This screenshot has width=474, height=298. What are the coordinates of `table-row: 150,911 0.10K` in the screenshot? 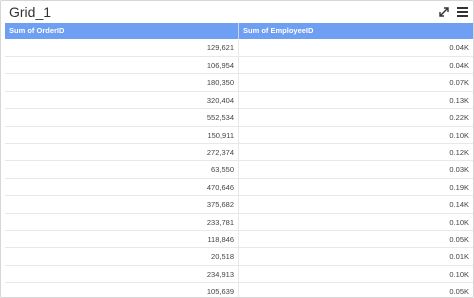 It's located at (239, 135).